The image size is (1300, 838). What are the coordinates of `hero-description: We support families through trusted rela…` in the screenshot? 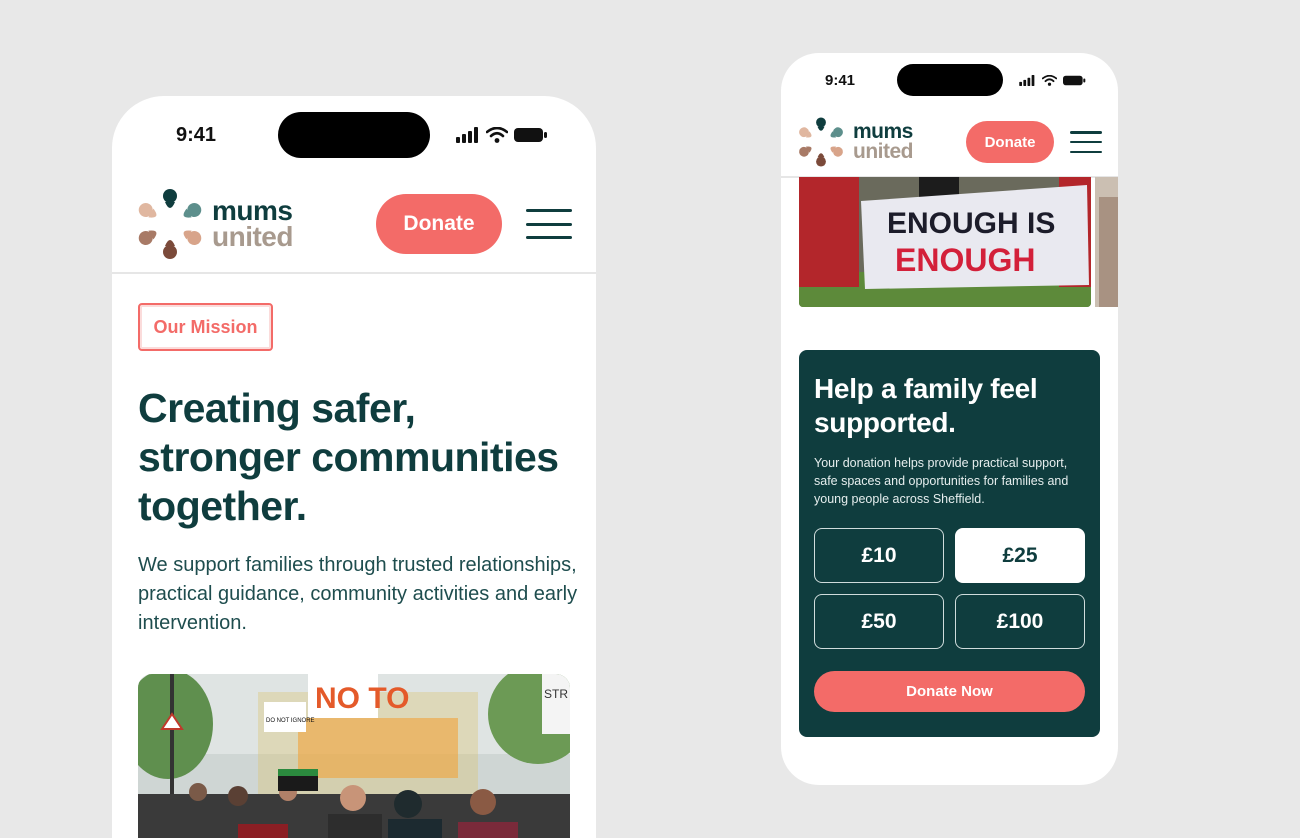 It's located at (358, 594).